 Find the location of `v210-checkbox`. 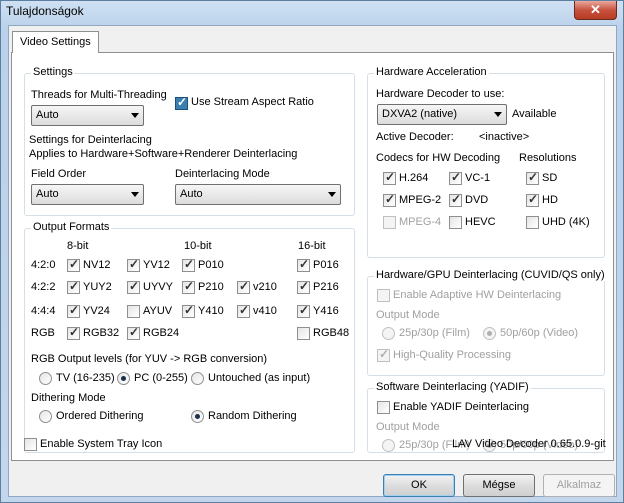

v210-checkbox is located at coordinates (243, 286).